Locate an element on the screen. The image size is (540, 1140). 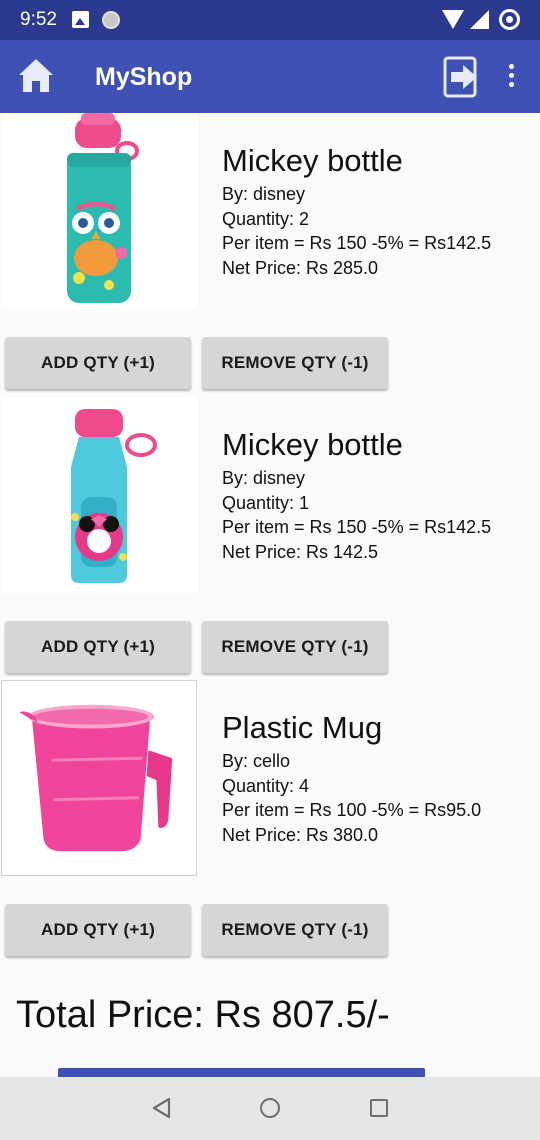
recents-icon is located at coordinates (379, 1108).